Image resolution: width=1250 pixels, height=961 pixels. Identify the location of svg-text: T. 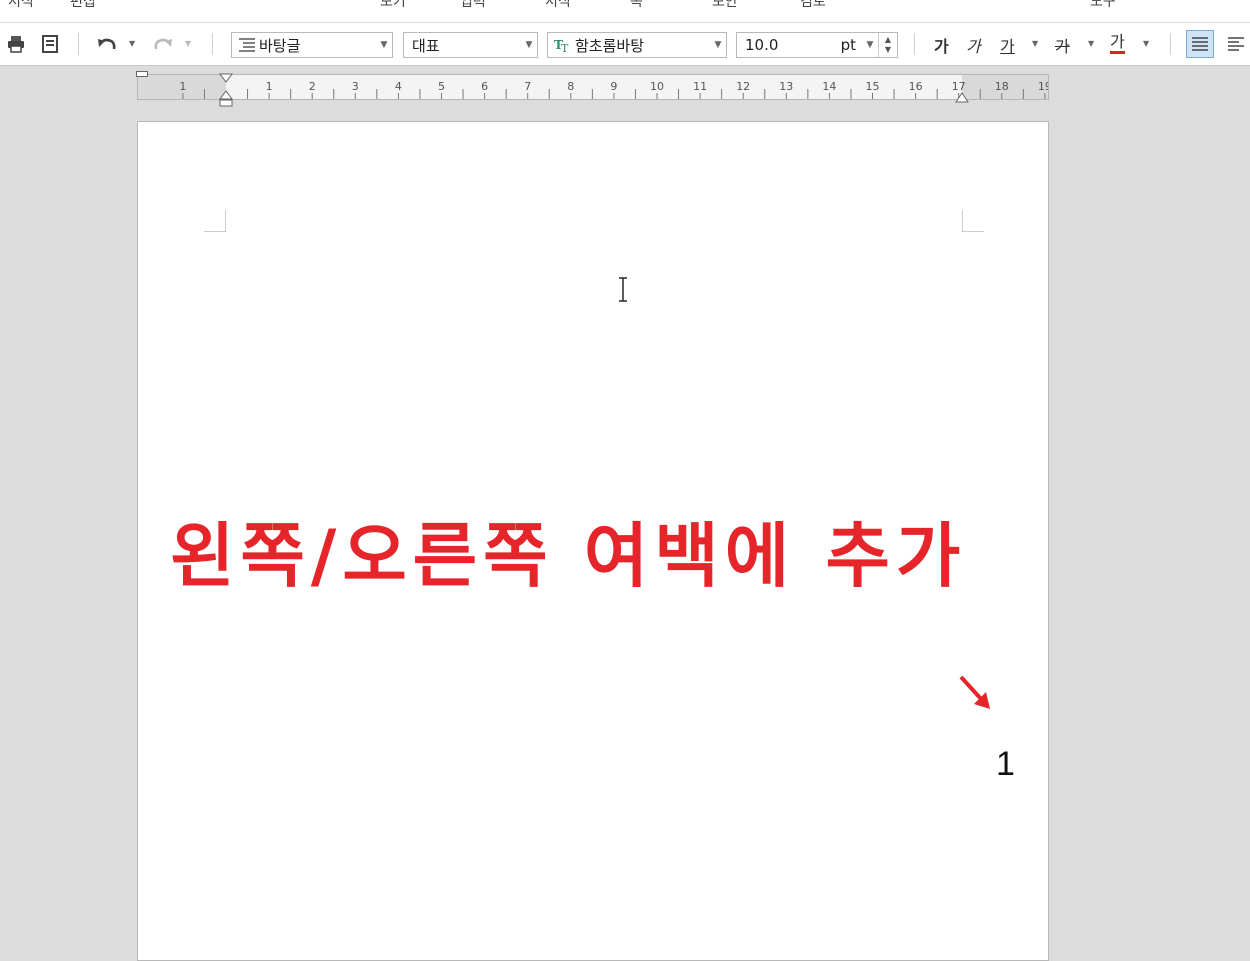
(565, 47).